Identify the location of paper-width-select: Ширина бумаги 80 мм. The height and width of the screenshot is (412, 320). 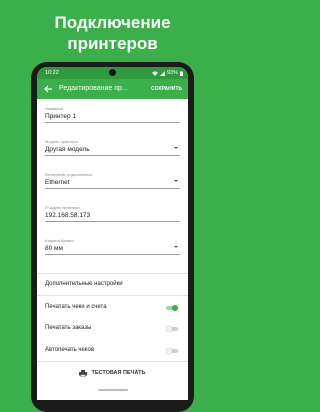
(112, 246).